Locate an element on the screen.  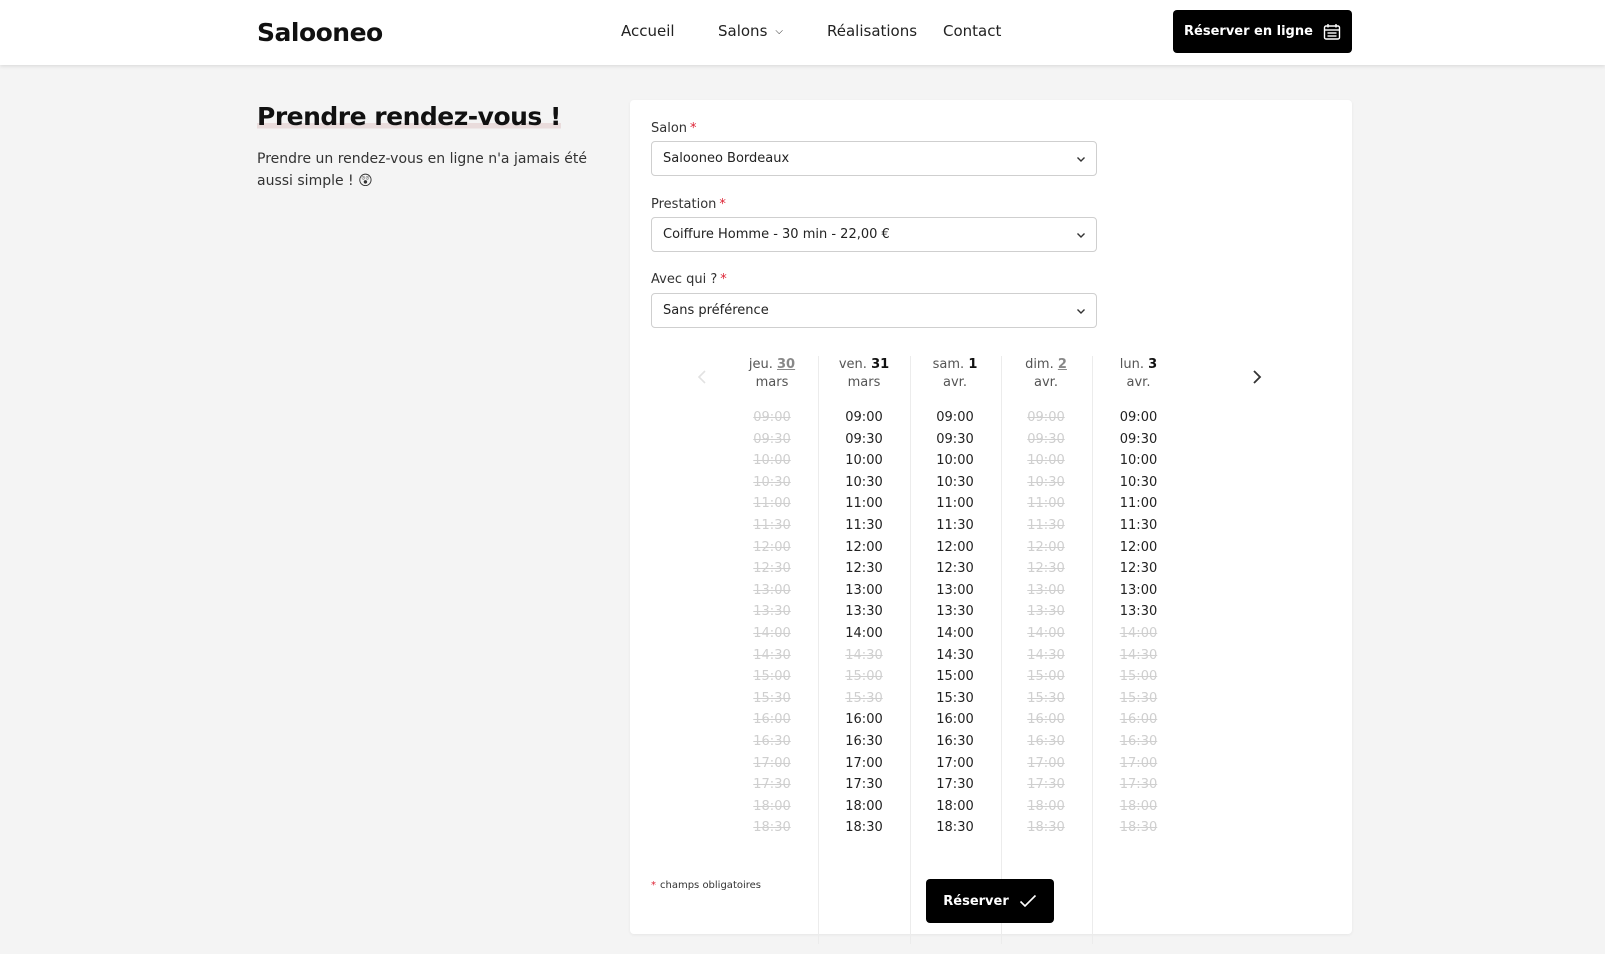
prev-week-icon is located at coordinates (702, 377).